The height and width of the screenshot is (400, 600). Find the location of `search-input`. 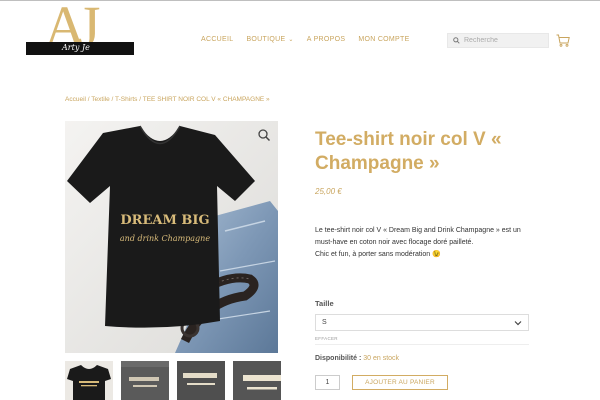

search-input is located at coordinates (504, 40).